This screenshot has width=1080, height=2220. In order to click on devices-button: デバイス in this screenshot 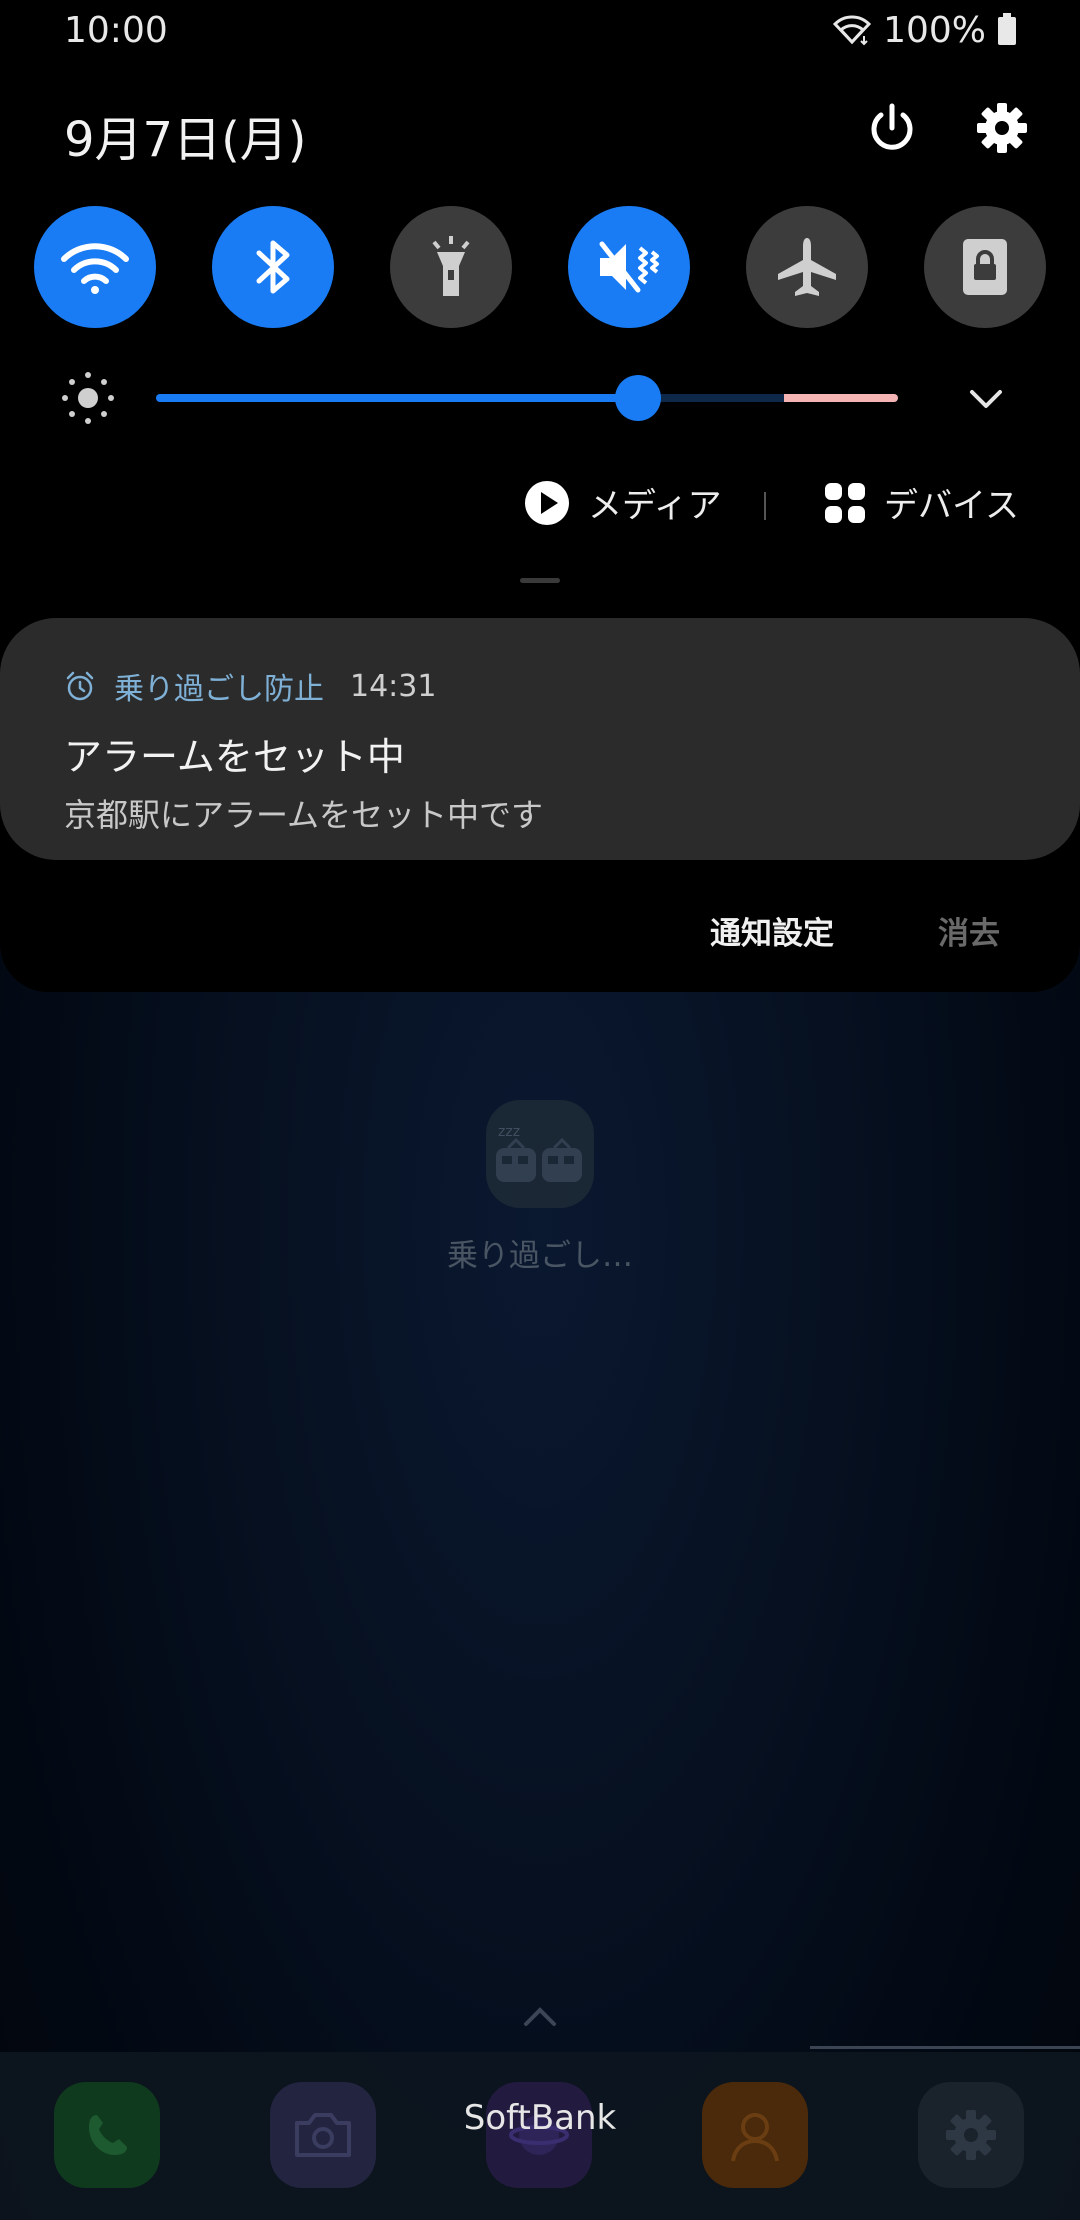, I will do `click(921, 502)`.